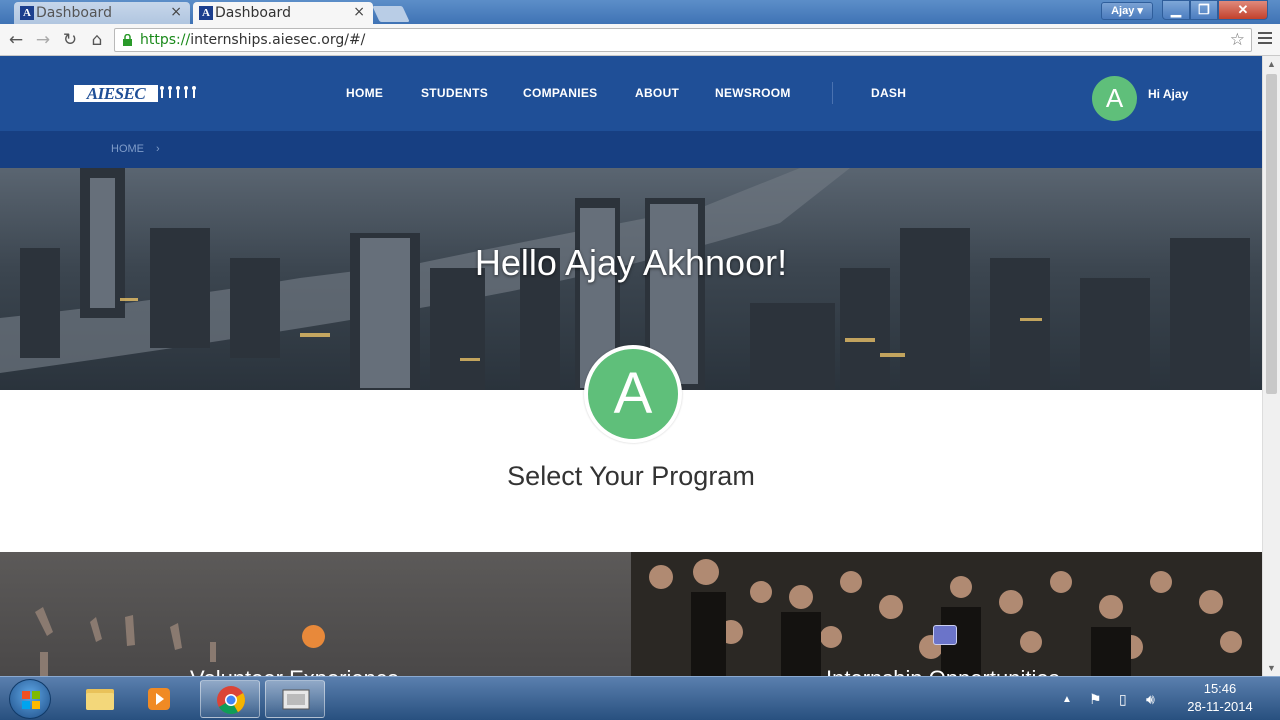  Describe the element at coordinates (832, 93) in the screenshot. I see `nav-divider` at that location.